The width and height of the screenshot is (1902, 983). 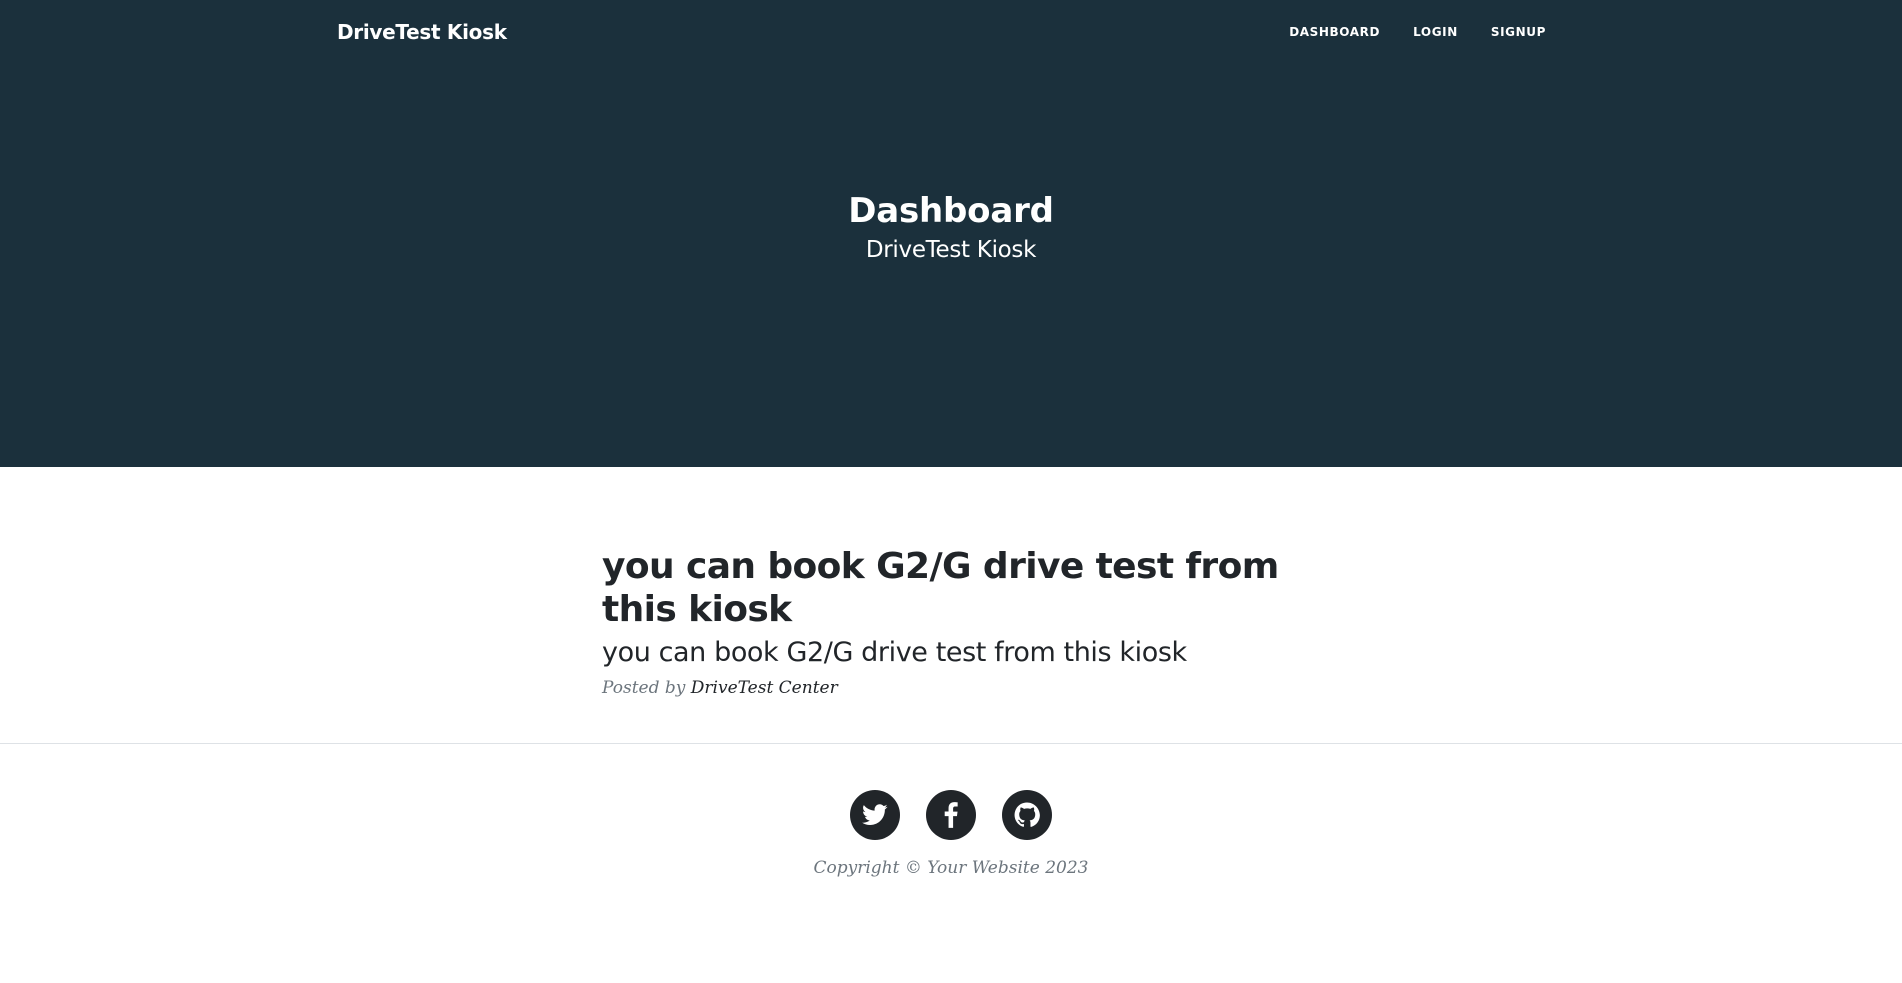 I want to click on brand-link: DriveTest Kiosk, so click(x=422, y=32).